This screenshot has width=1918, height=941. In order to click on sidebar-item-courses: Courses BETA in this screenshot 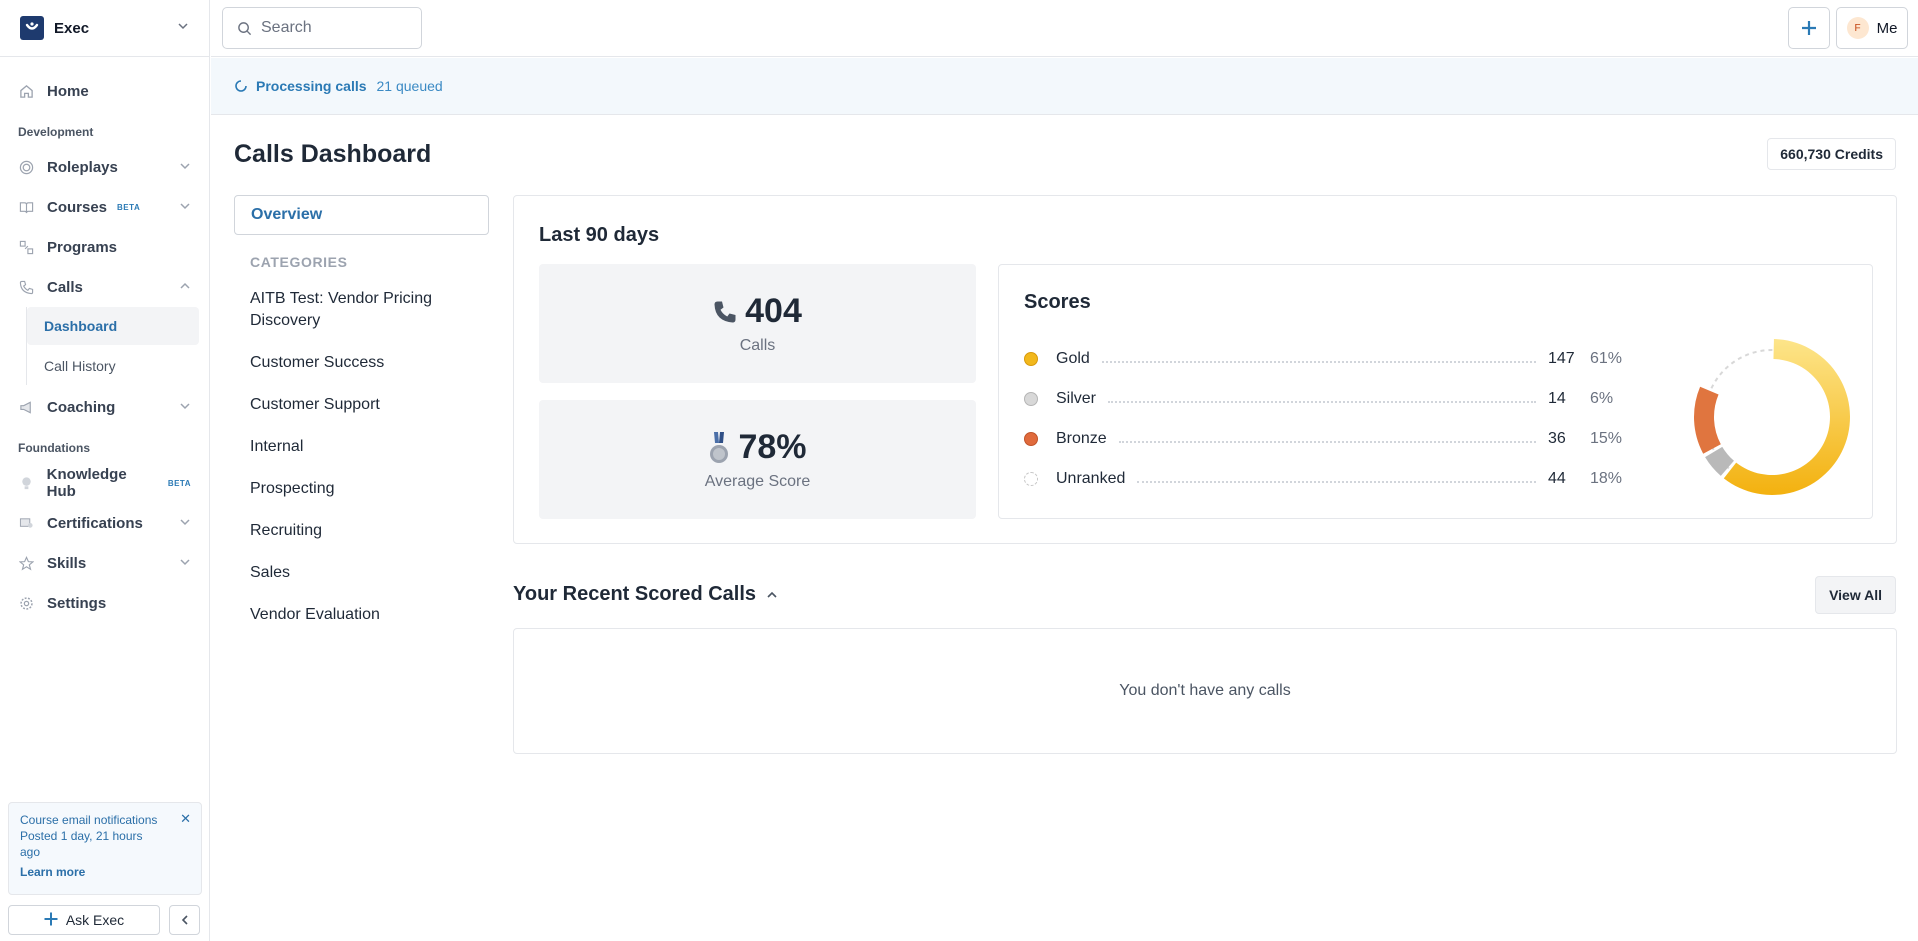, I will do `click(104, 207)`.